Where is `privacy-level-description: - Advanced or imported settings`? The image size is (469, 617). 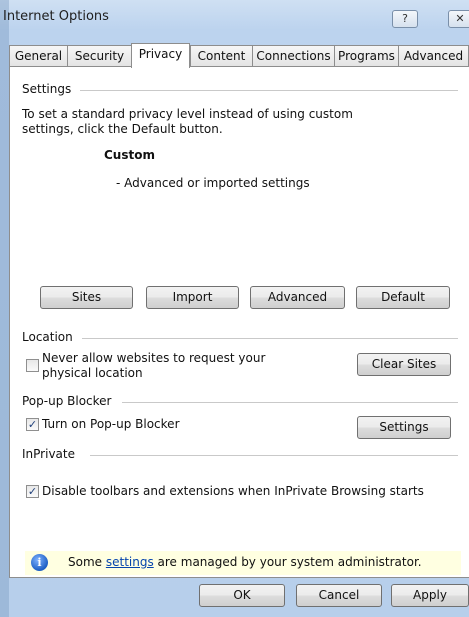 privacy-level-description: - Advanced or imported settings is located at coordinates (213, 183).